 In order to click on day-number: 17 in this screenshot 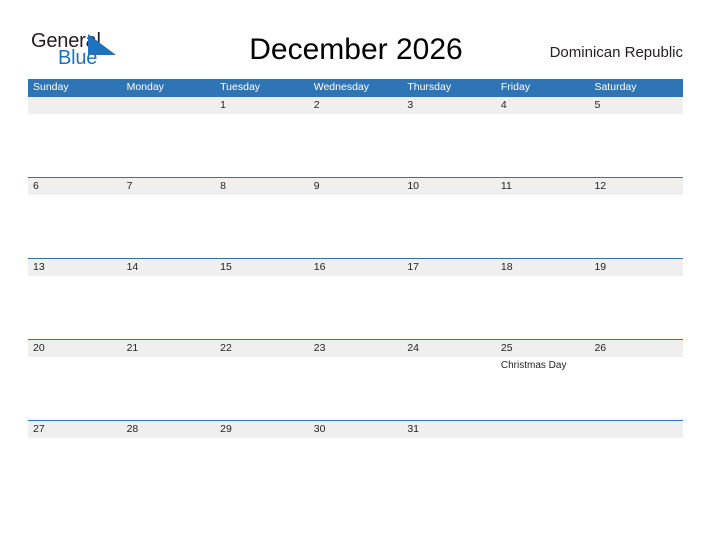, I will do `click(449, 267)`.